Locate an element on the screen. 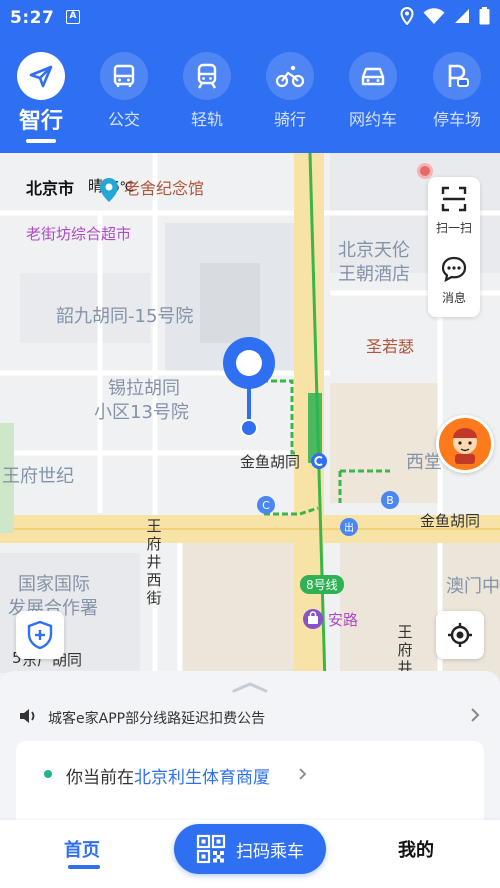 Image resolution: width=500 pixels, height=888 pixels. tab-light-rail: 轻轨 is located at coordinates (207, 91).